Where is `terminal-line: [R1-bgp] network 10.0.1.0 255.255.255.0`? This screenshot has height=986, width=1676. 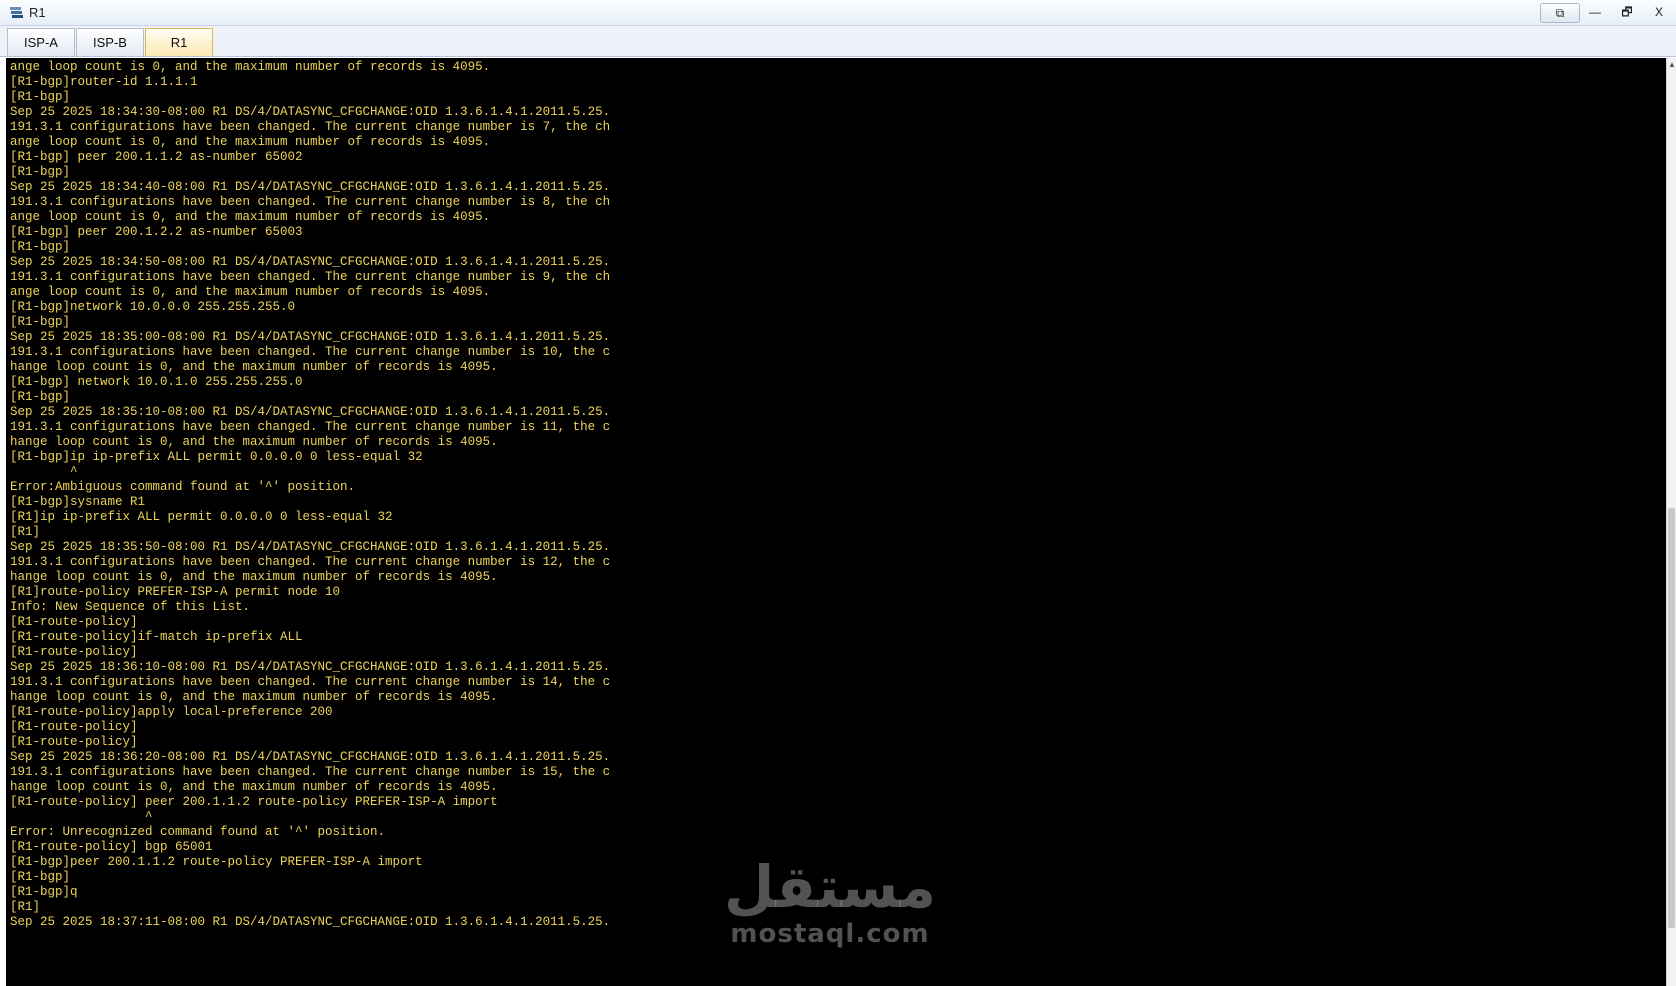 terminal-line: [R1-bgp] network 10.0.1.0 255.255.255.0 is located at coordinates (156, 382).